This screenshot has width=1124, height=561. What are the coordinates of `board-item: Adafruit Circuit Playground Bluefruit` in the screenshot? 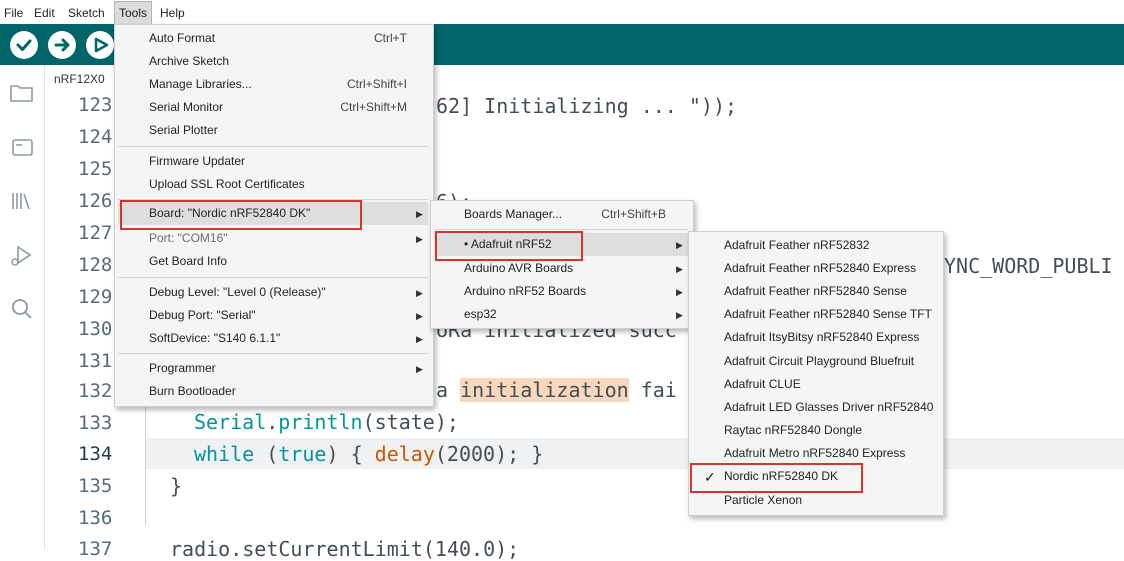 It's located at (819, 361).